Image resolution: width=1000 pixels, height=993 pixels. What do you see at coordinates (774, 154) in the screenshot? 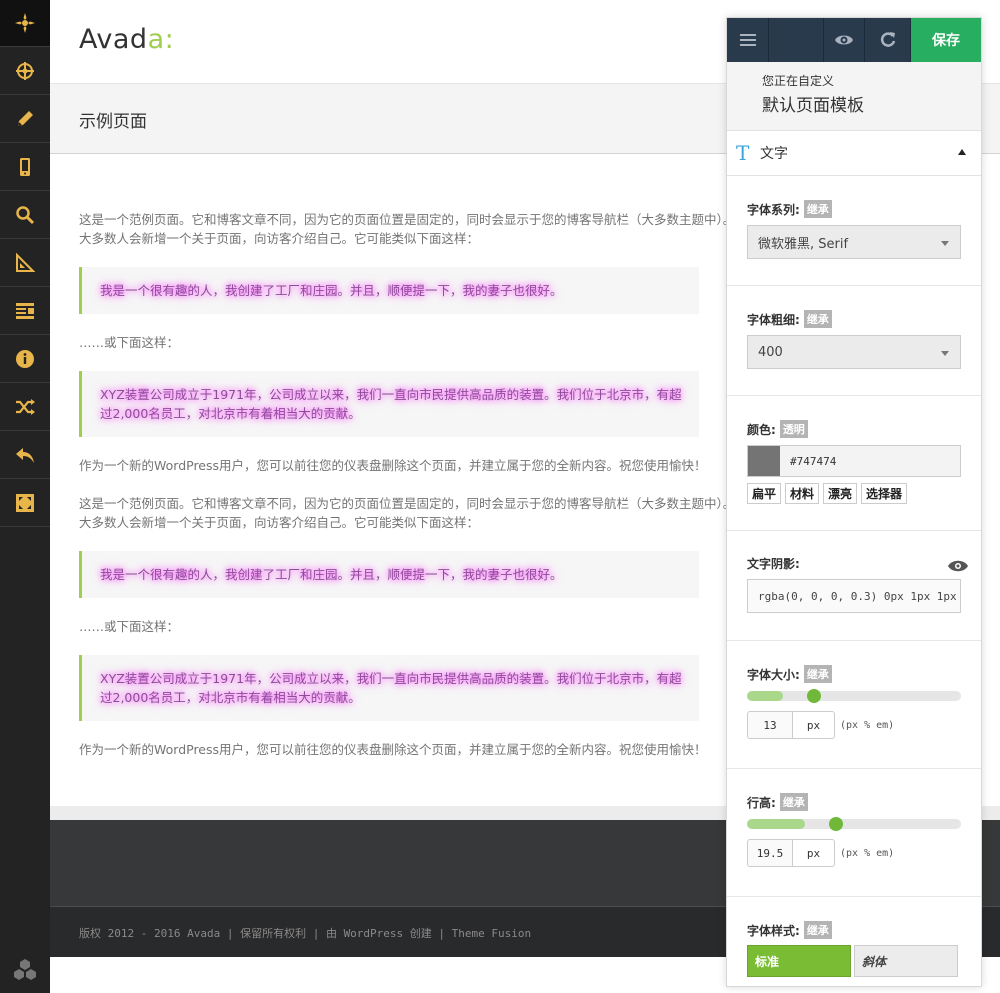
I see `section-title: 文字` at bounding box center [774, 154].